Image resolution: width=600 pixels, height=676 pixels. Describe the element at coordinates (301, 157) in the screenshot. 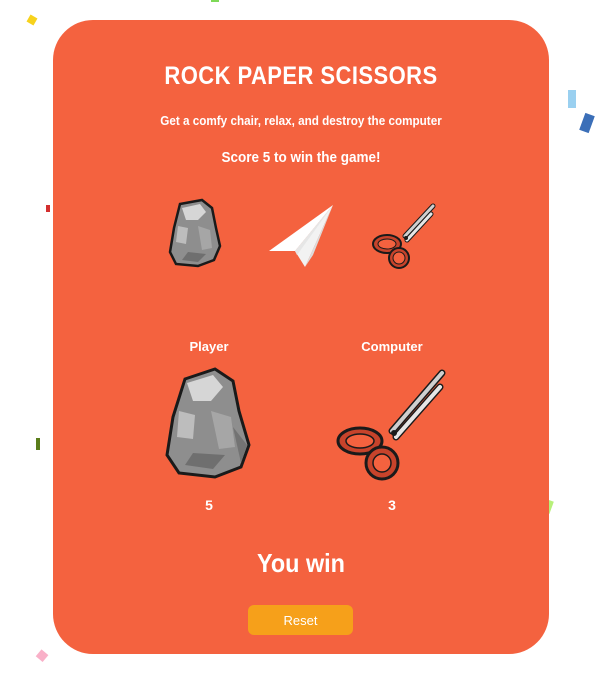

I see `goal-text: Score 5 to win the game!` at that location.